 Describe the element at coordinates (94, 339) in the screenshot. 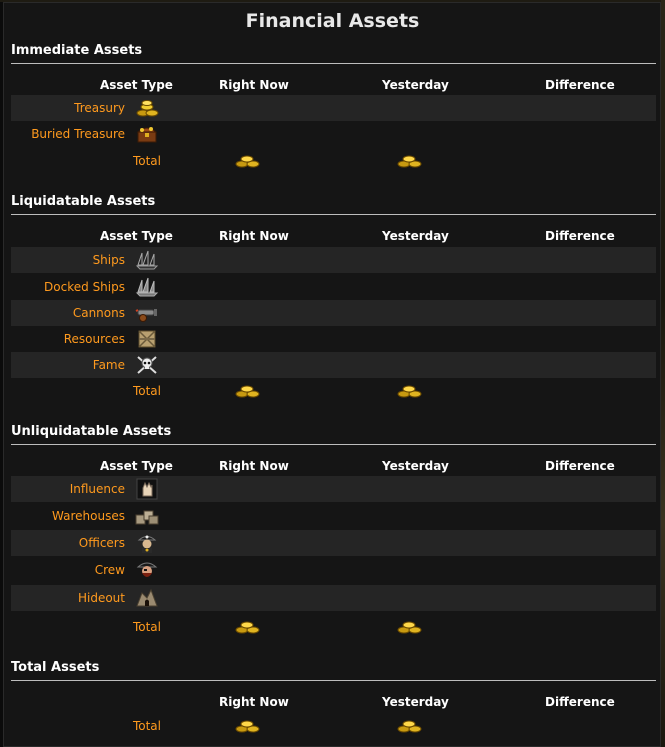

I see `asset-link-resources: Resources` at that location.